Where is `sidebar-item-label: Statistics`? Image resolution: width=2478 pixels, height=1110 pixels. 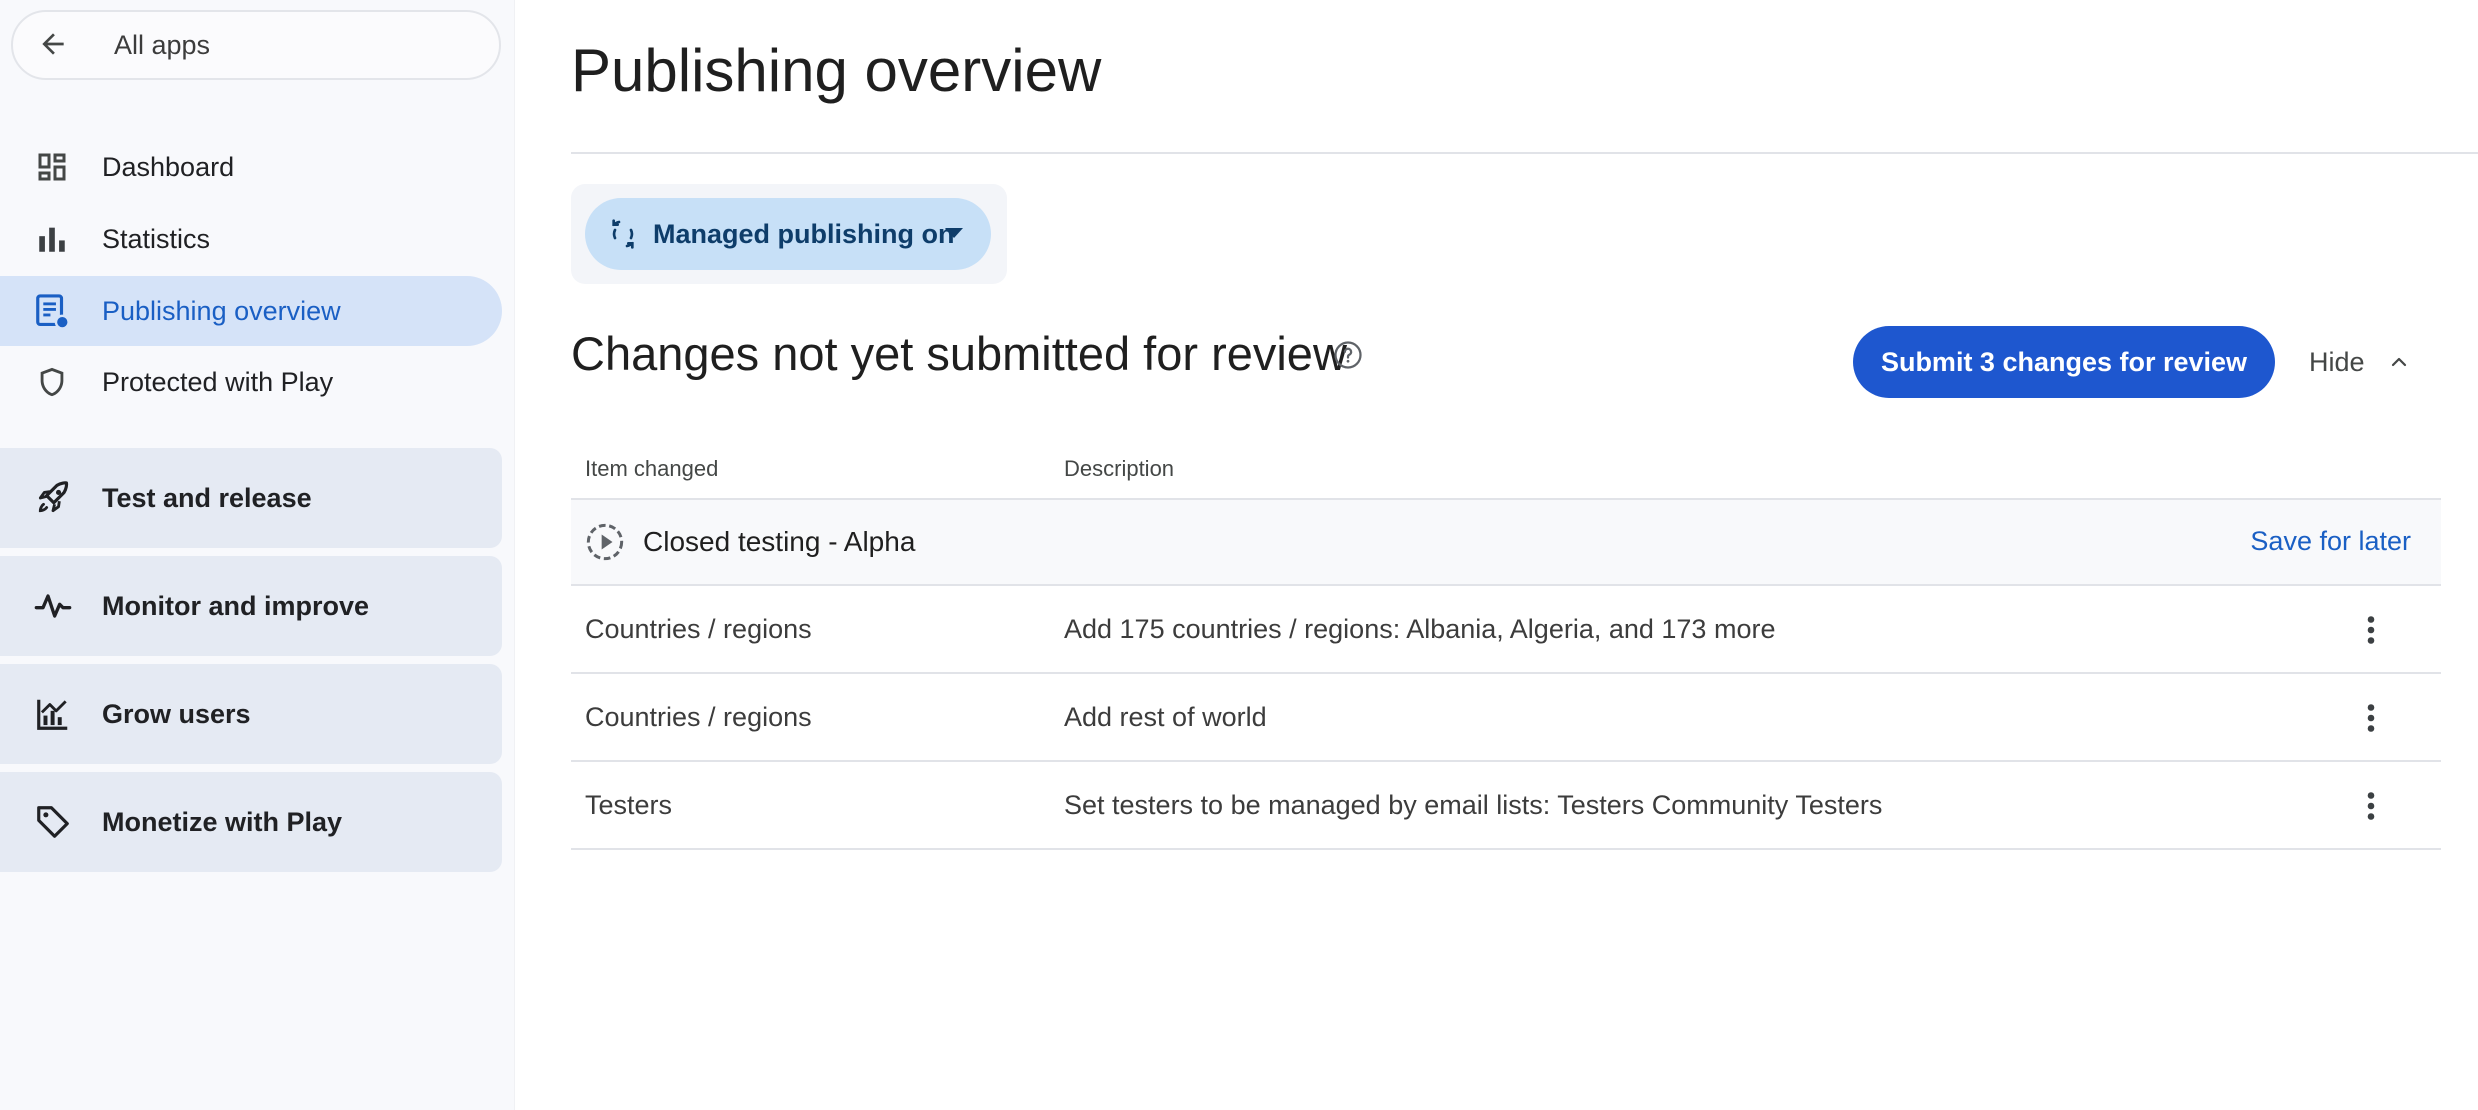 sidebar-item-label: Statistics is located at coordinates (156, 238).